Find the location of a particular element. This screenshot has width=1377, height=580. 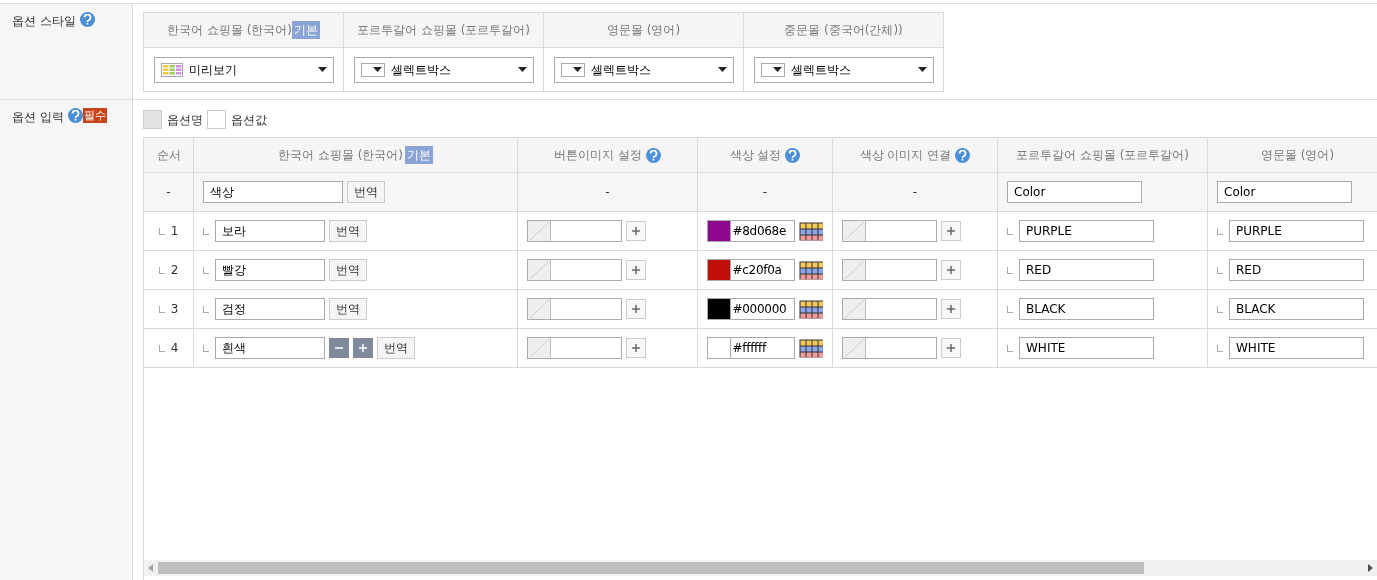

text-field: 보라 is located at coordinates (270, 231).